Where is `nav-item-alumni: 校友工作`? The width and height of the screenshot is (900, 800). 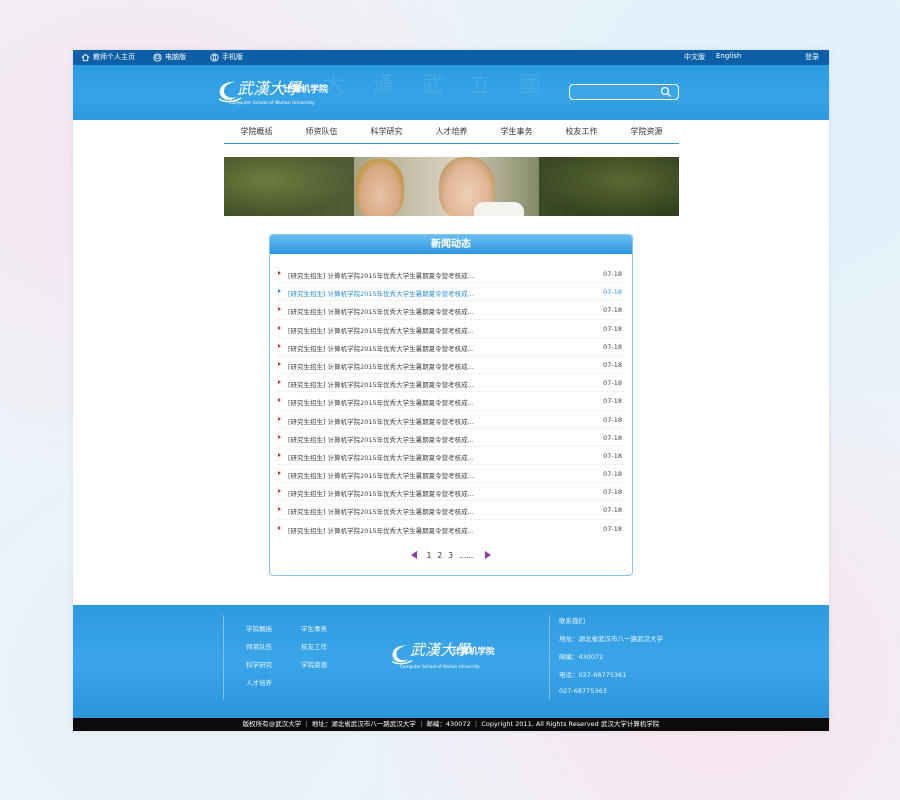
nav-item-alumni: 校友工作 is located at coordinates (582, 131).